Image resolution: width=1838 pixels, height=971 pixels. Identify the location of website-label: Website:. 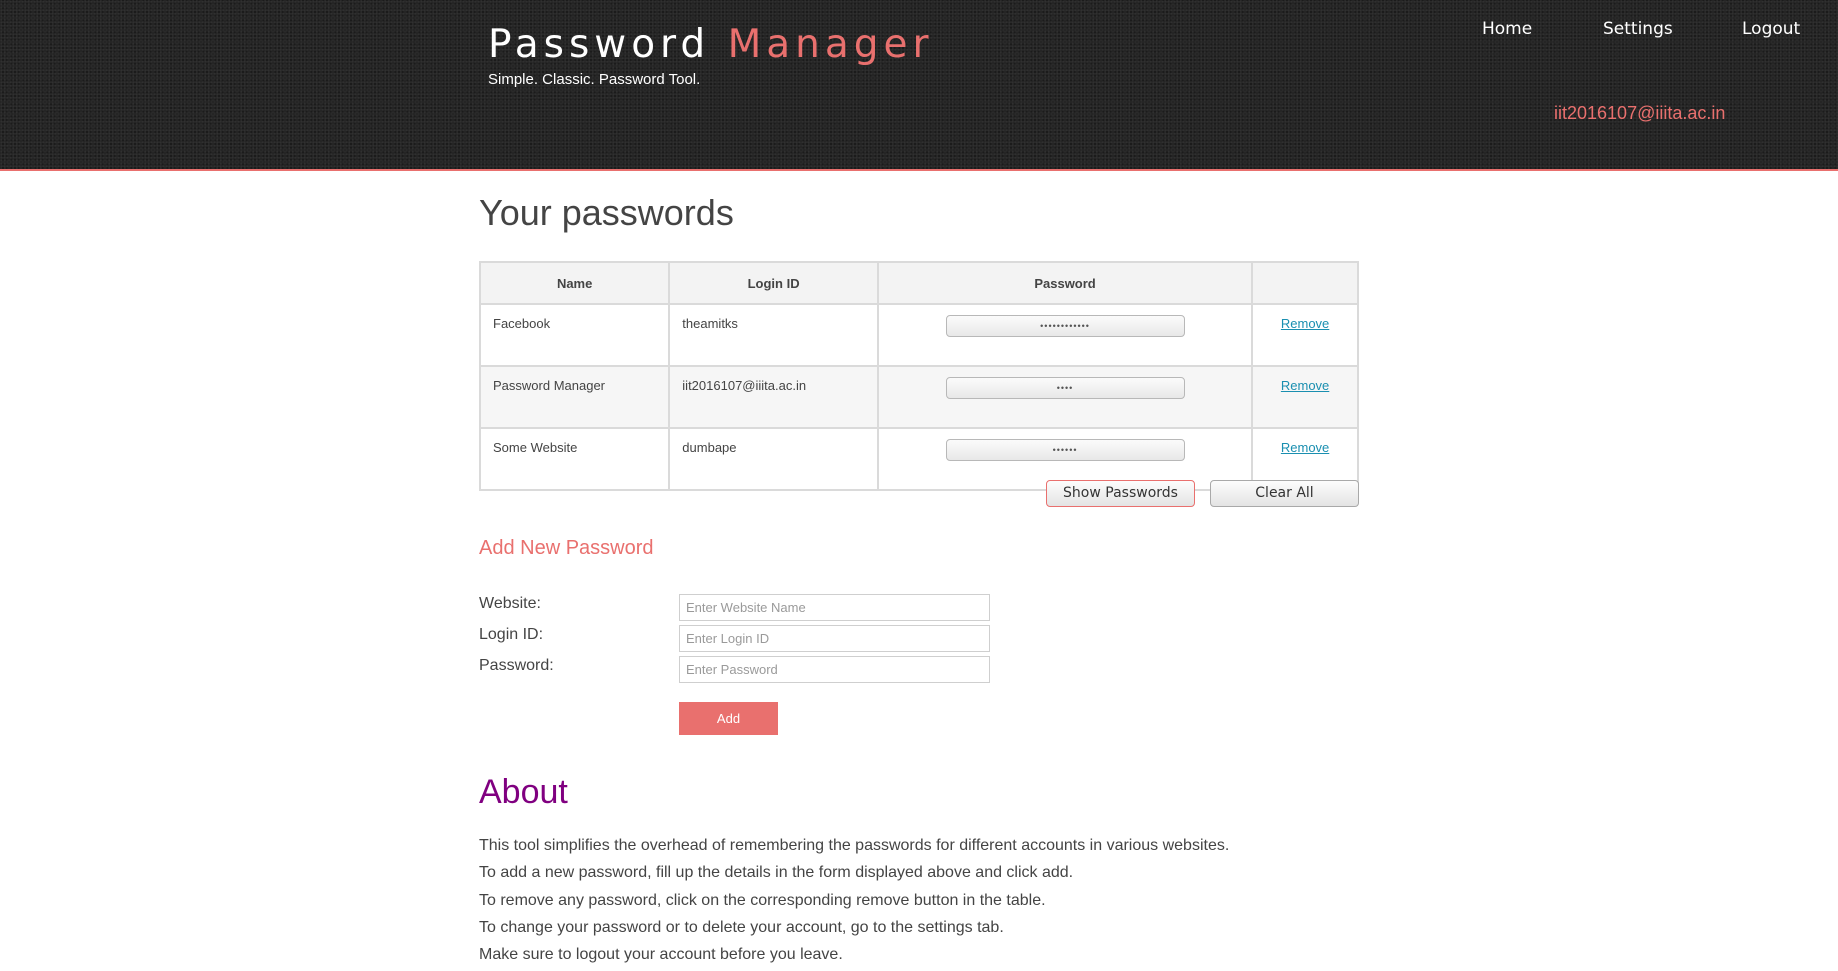
(510, 603).